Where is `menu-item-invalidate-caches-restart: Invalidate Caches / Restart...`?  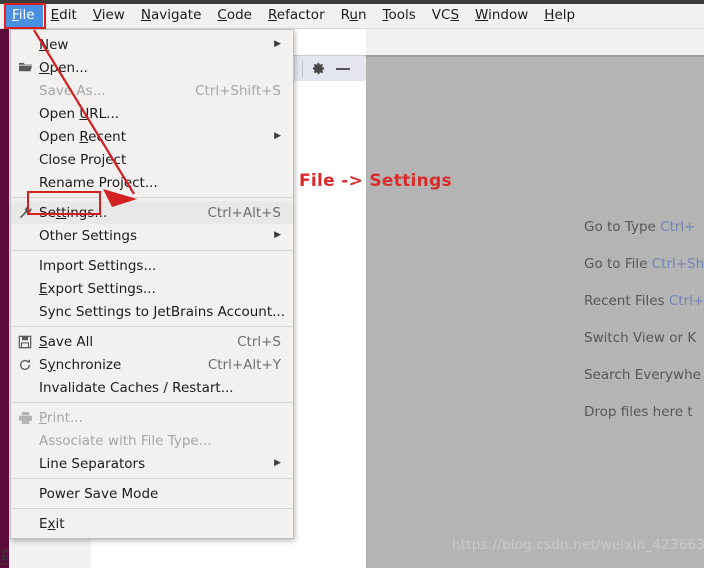
menu-item-invalidate-caches-restart: Invalidate Caches / Restart... is located at coordinates (152, 387).